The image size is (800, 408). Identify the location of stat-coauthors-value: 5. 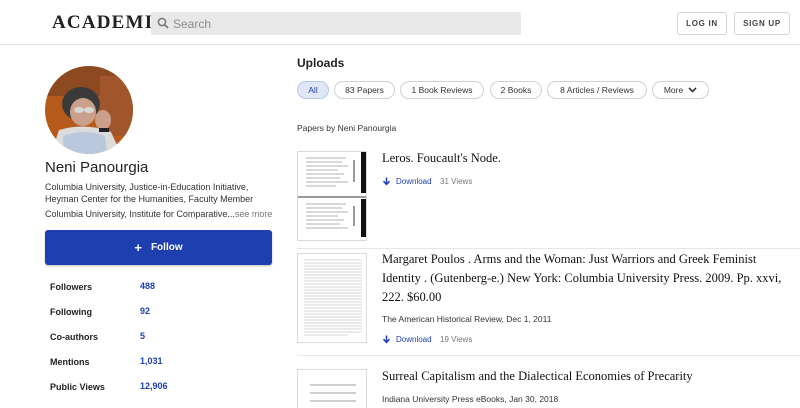
(142, 336).